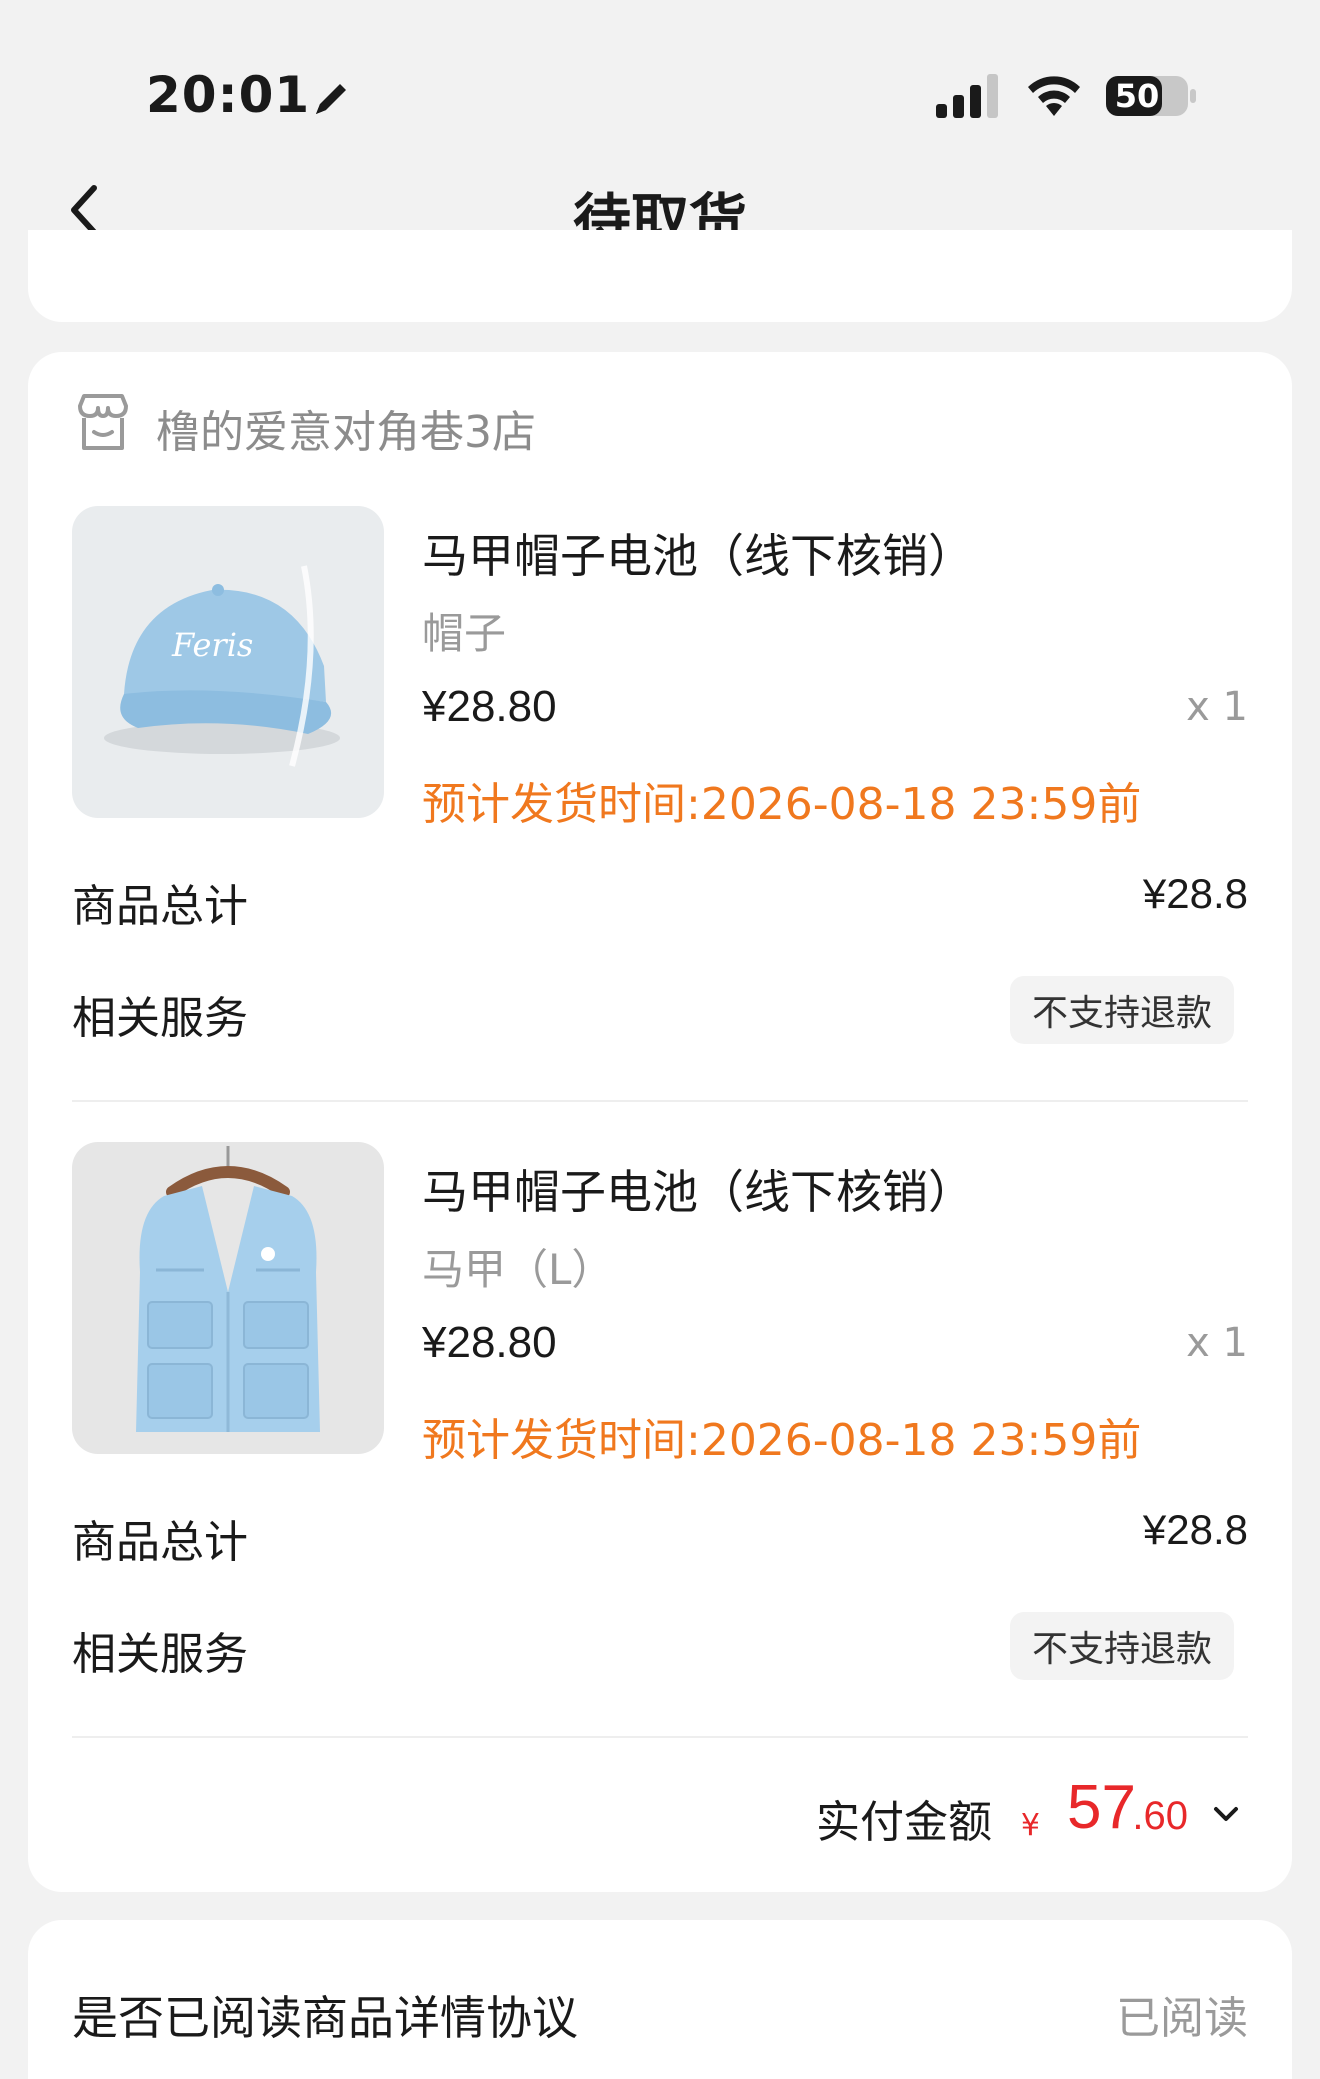 This screenshot has width=1320, height=2079. Describe the element at coordinates (1182, 2018) in the screenshot. I see `agreement-status: 已阅读` at that location.